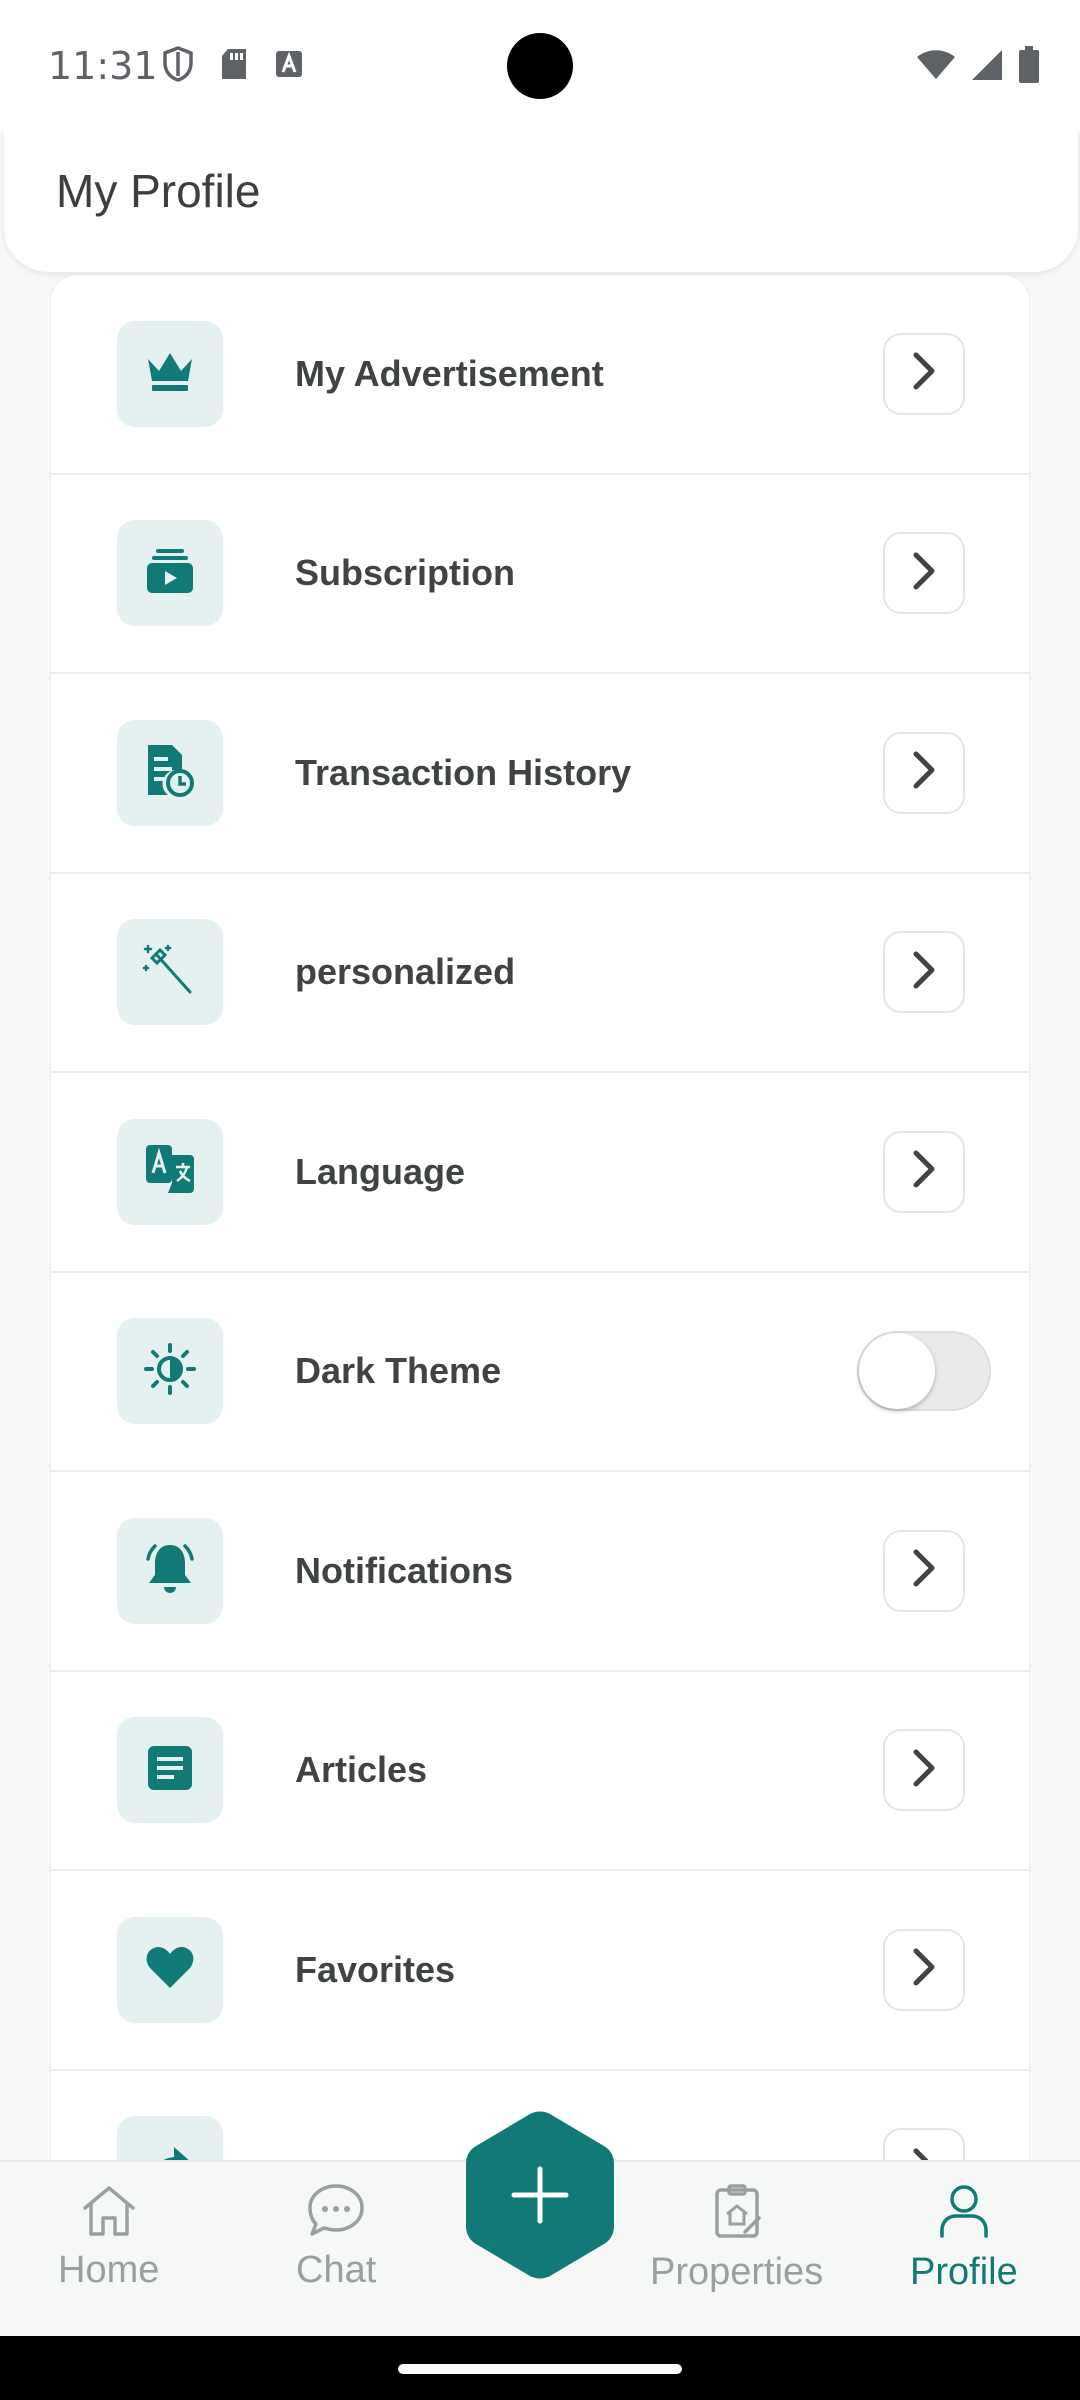 Image resolution: width=1080 pixels, height=2400 pixels. I want to click on menu-item-articles: Articles, so click(540, 1771).